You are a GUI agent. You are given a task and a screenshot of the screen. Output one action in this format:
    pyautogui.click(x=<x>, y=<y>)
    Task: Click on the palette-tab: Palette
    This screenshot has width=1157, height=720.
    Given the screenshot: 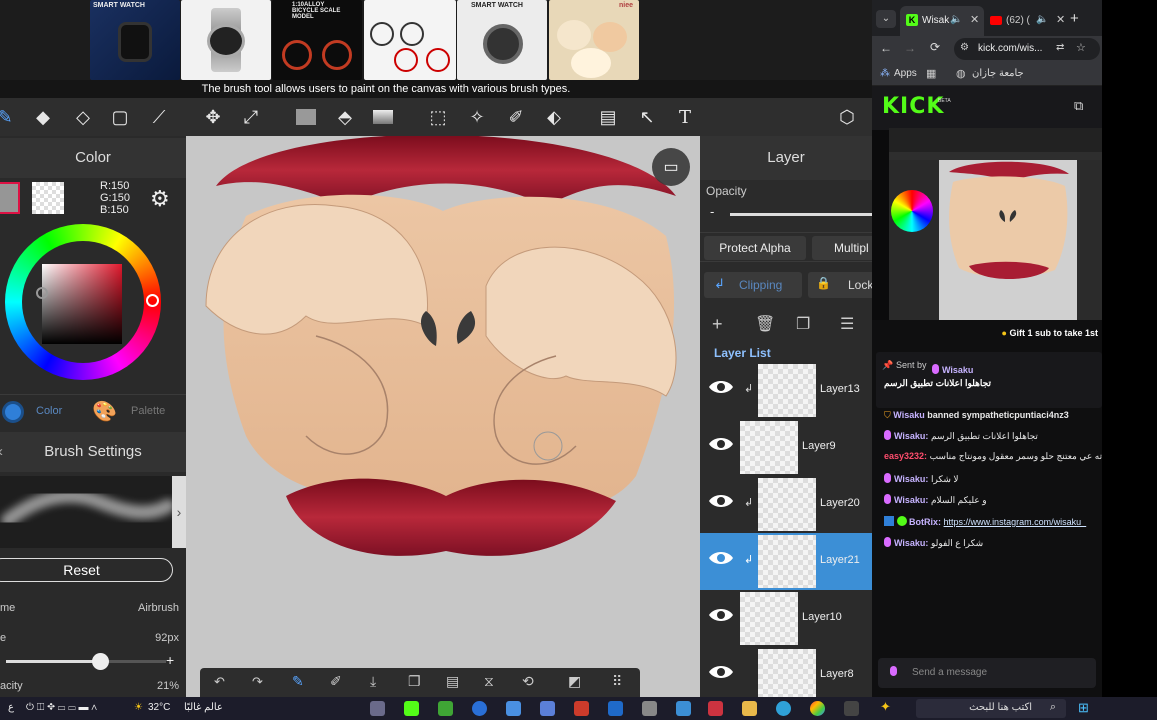 What is the action you would take?
    pyautogui.click(x=148, y=411)
    